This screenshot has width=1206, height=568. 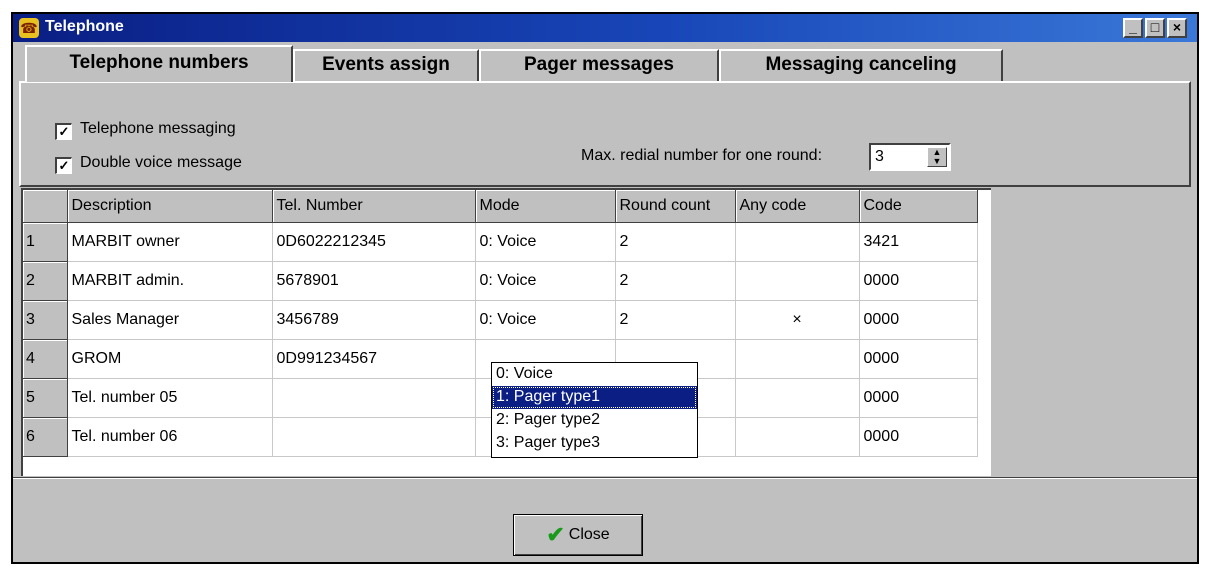 What do you see at coordinates (63, 131) in the screenshot?
I see `telephone-messaging-checkbox: ✓` at bounding box center [63, 131].